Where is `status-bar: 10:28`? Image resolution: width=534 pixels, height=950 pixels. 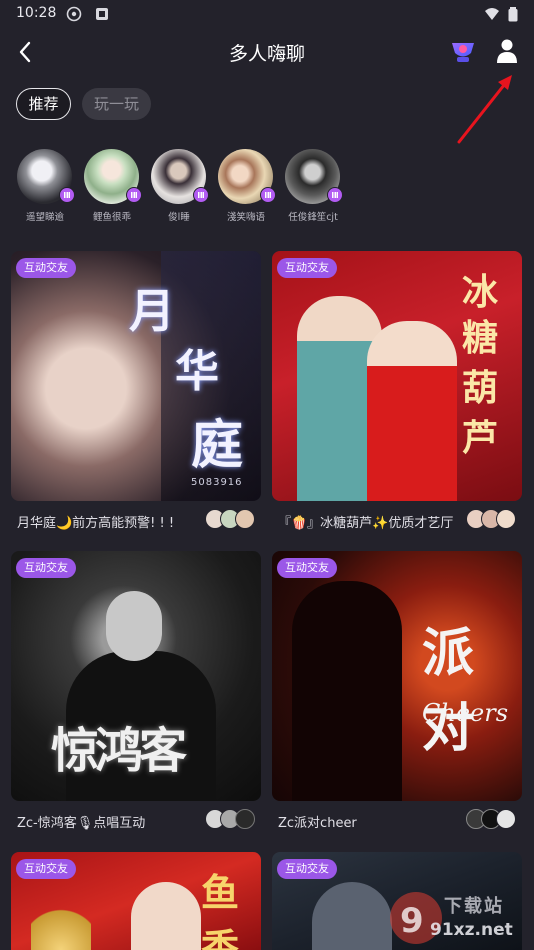 status-bar: 10:28 is located at coordinates (267, 14).